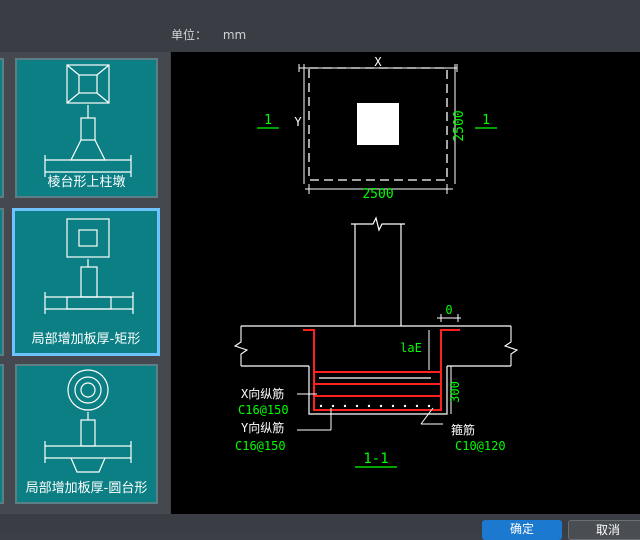  What do you see at coordinates (455, 392) in the screenshot?
I see `depth-dim: 300` at bounding box center [455, 392].